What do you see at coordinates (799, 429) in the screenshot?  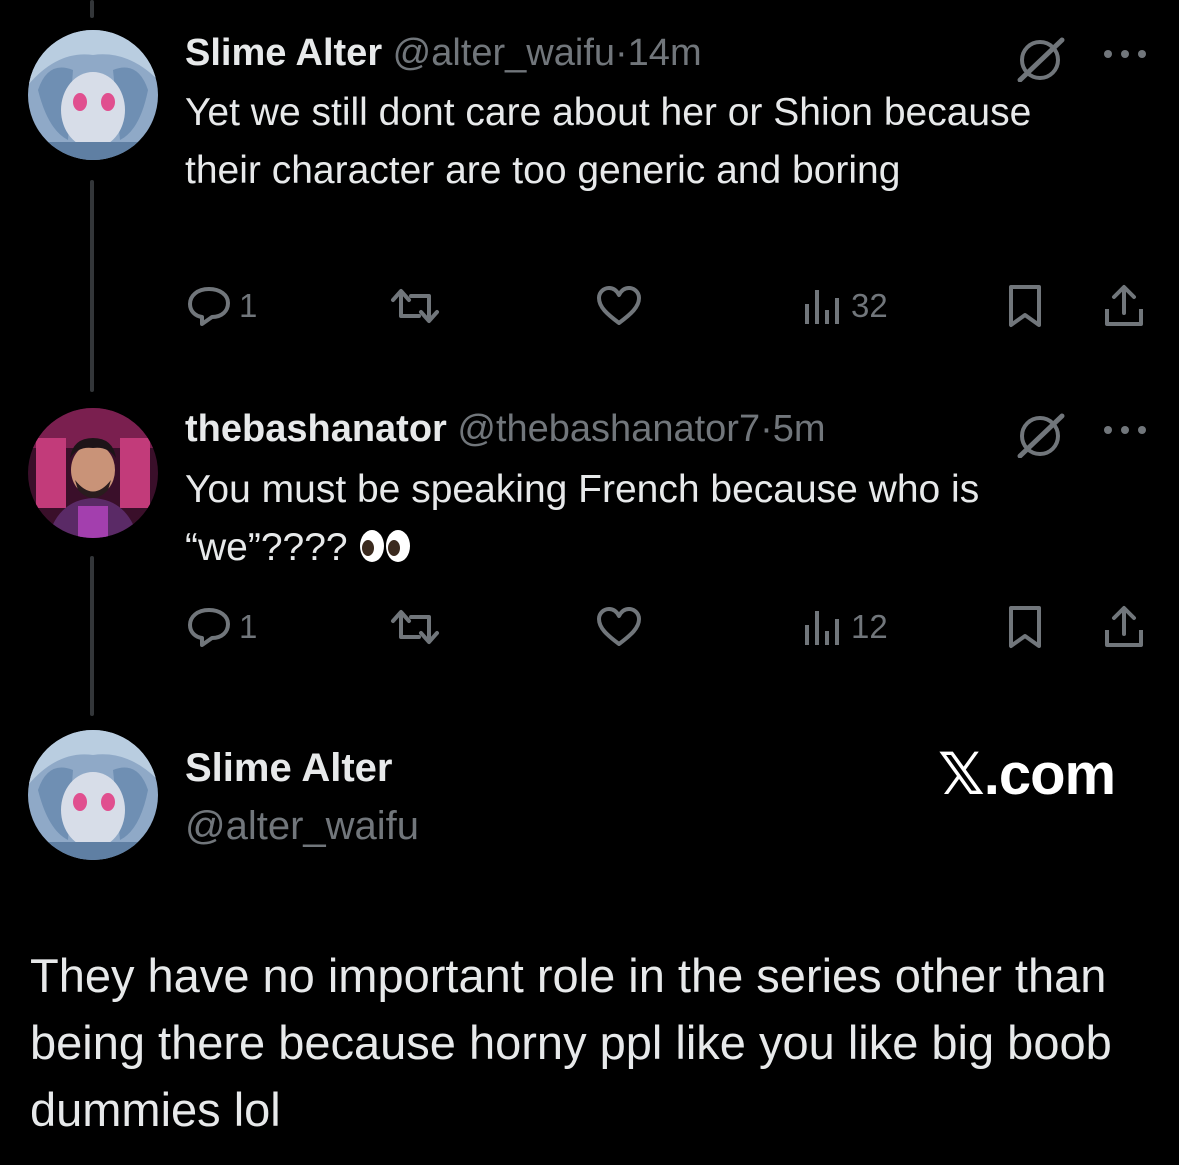 I see `timestamp: 5m` at bounding box center [799, 429].